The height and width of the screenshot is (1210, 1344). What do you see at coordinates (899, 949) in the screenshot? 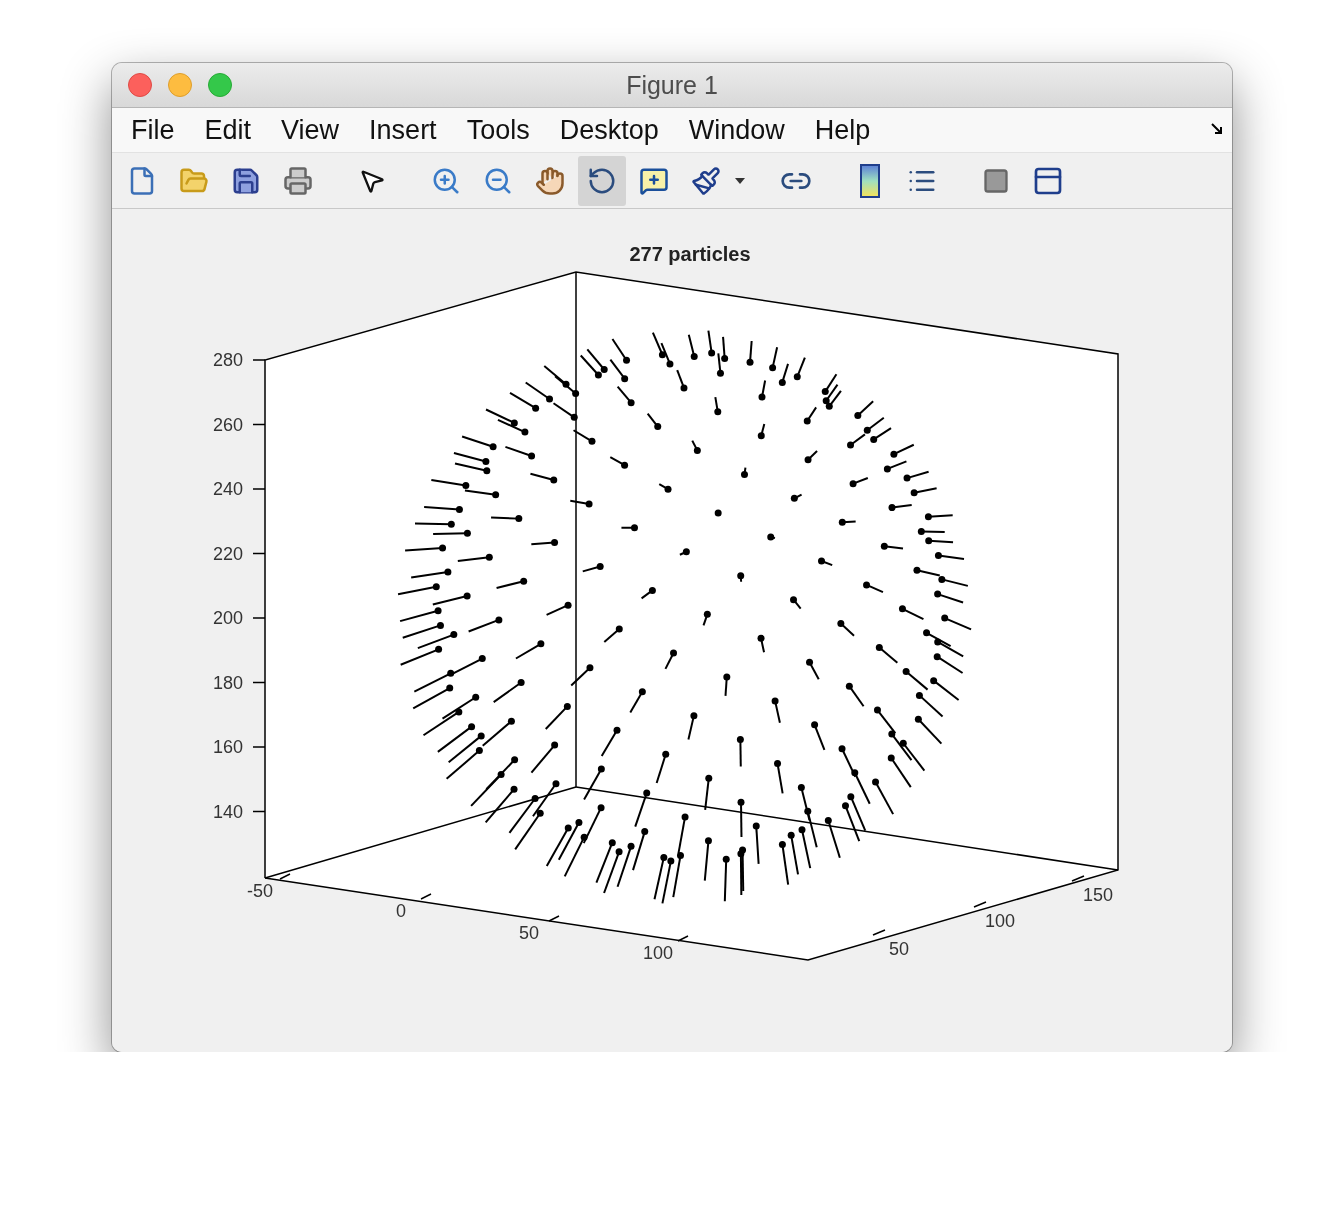
I see `y-tick-label: 50` at bounding box center [899, 949].